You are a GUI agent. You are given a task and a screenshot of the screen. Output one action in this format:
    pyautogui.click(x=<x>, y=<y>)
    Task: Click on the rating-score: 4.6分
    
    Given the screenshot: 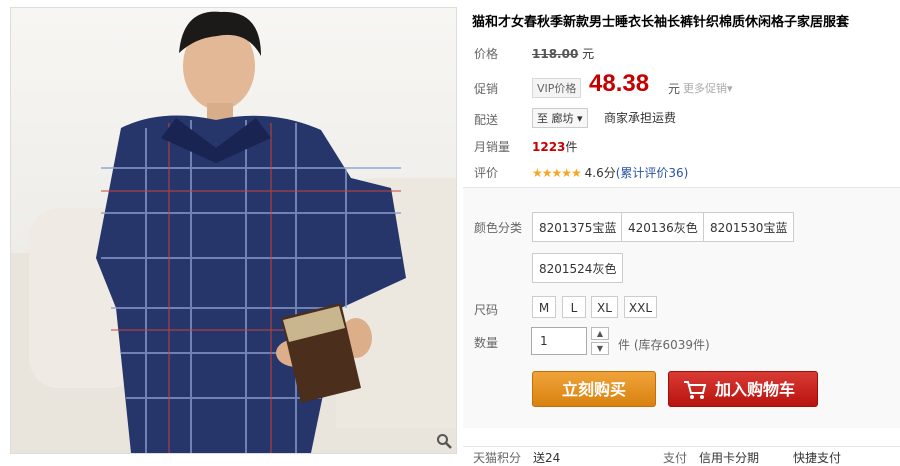 What is the action you would take?
    pyautogui.click(x=600, y=173)
    